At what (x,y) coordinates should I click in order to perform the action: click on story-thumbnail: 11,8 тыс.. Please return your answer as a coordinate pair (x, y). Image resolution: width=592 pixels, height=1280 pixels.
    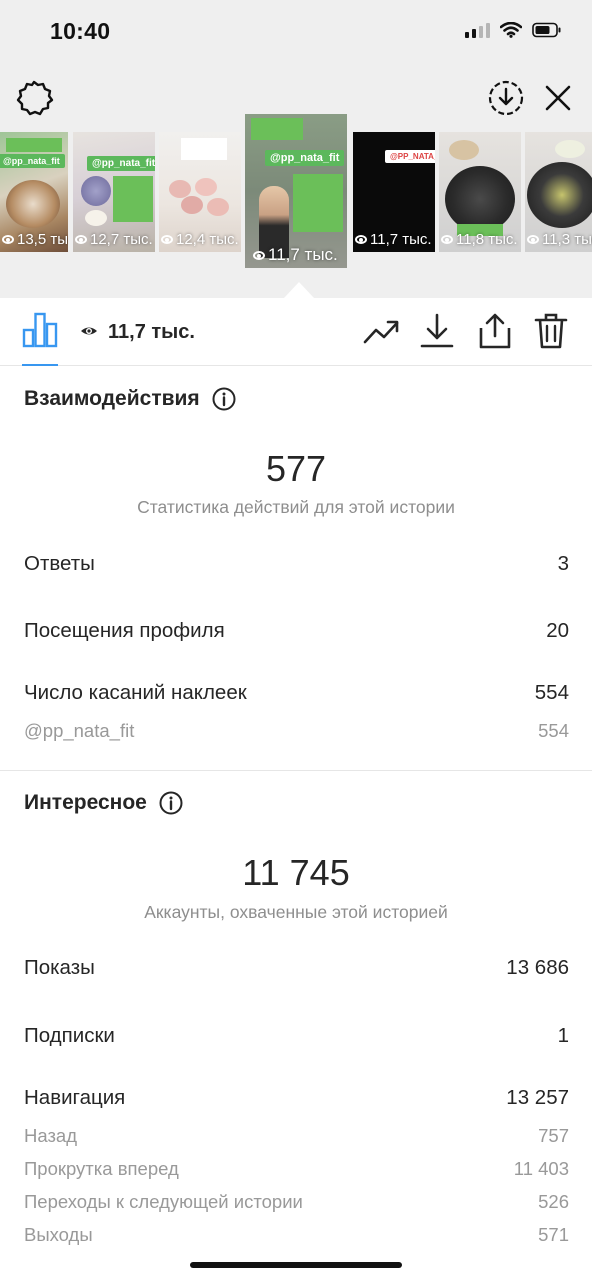
    Looking at the image, I should click on (480, 192).